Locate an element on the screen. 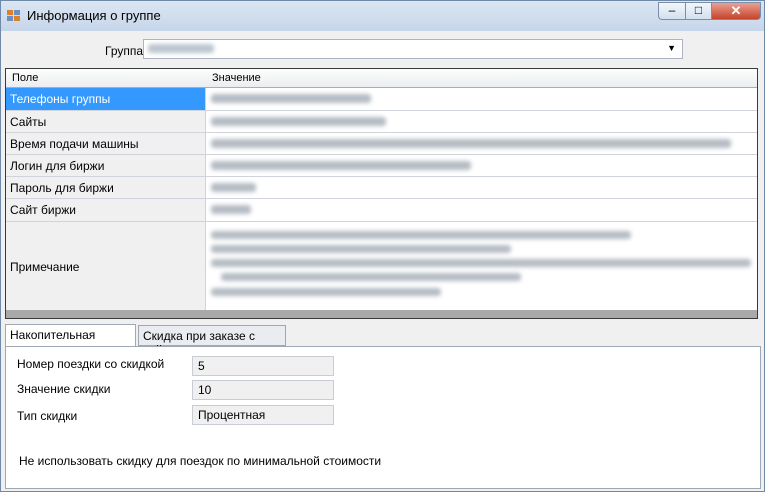 The image size is (765, 492). discount-type-label: Тип скидки is located at coordinates (47, 416).